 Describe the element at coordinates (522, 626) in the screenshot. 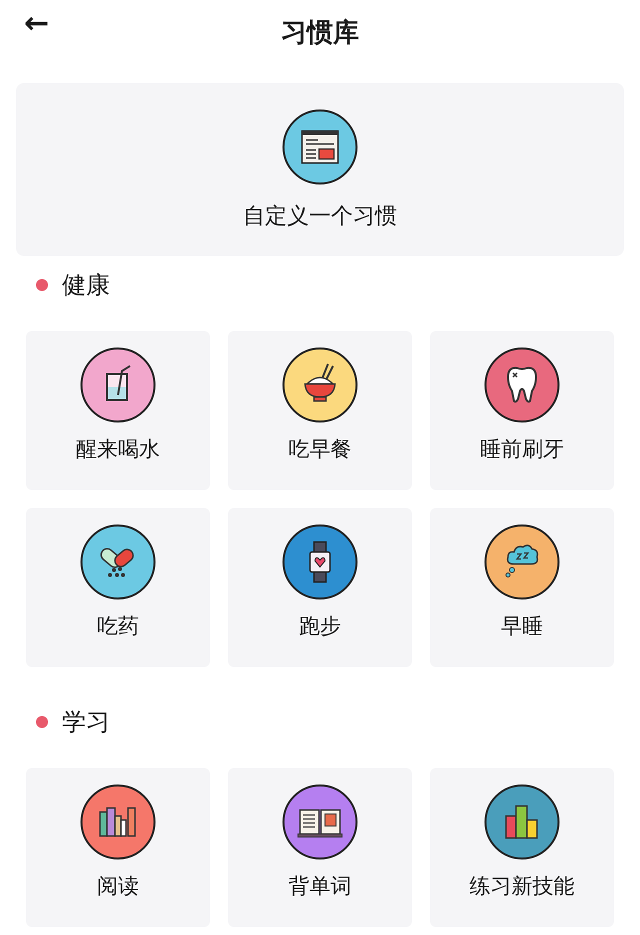

I see `habit-label: 早睡` at that location.